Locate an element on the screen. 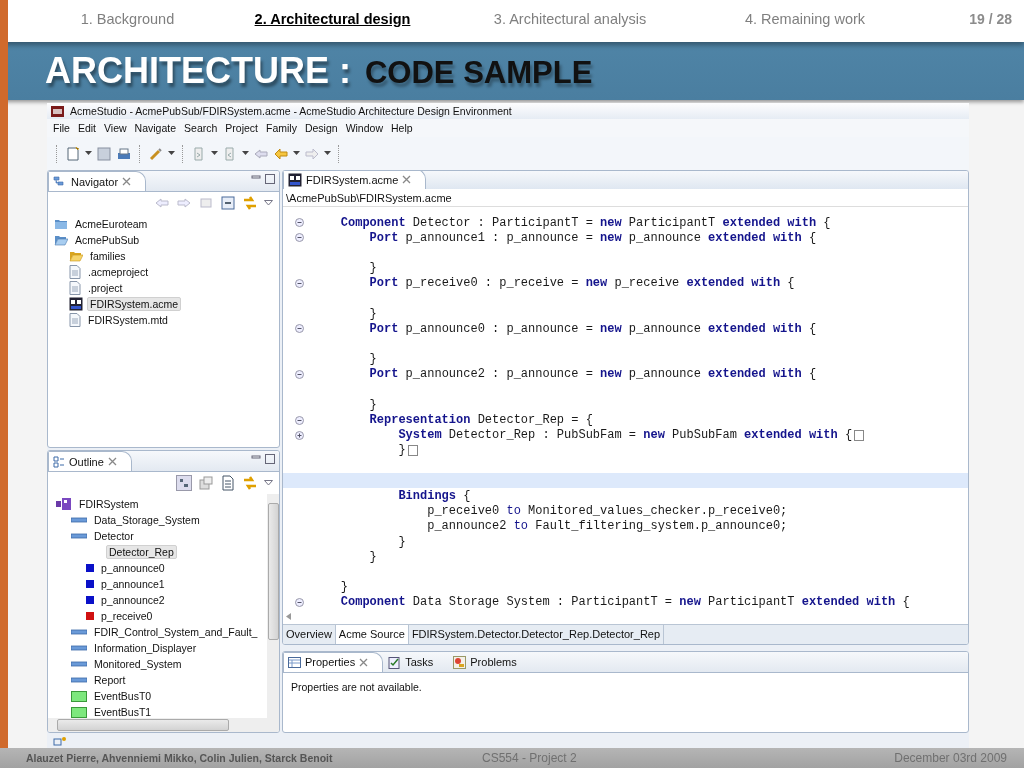  collapse-all-icon is located at coordinates (228, 203).